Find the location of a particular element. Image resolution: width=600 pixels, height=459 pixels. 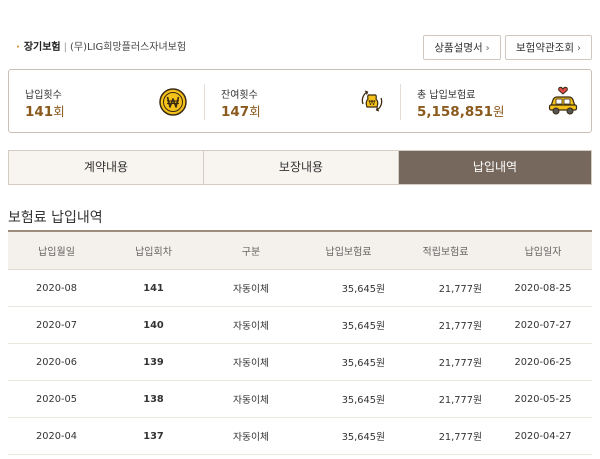

product-name: (무)LIG희망플러스자녀보험 is located at coordinates (128, 47).